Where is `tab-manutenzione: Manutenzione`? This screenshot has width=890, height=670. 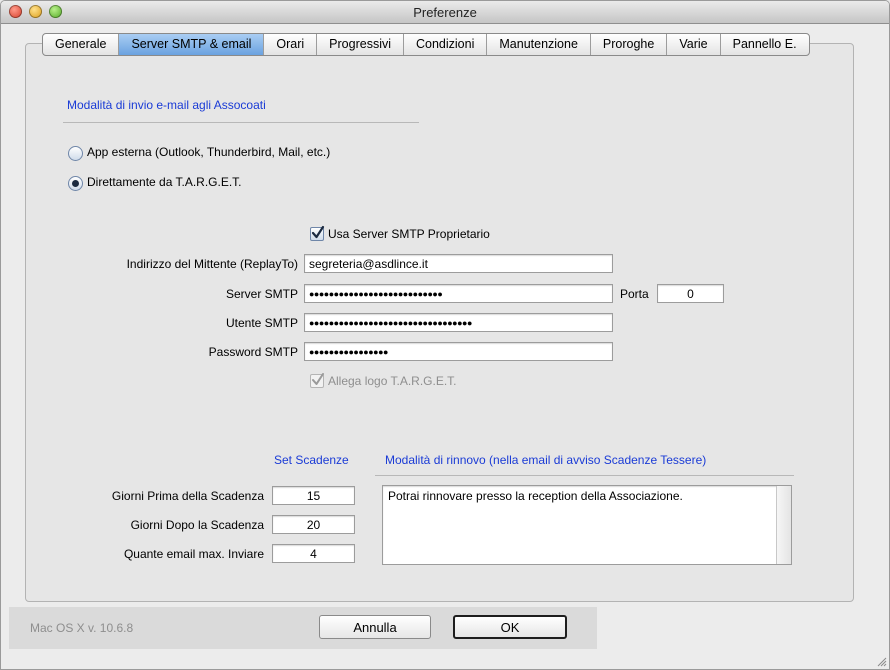 tab-manutenzione: Manutenzione is located at coordinates (539, 44).